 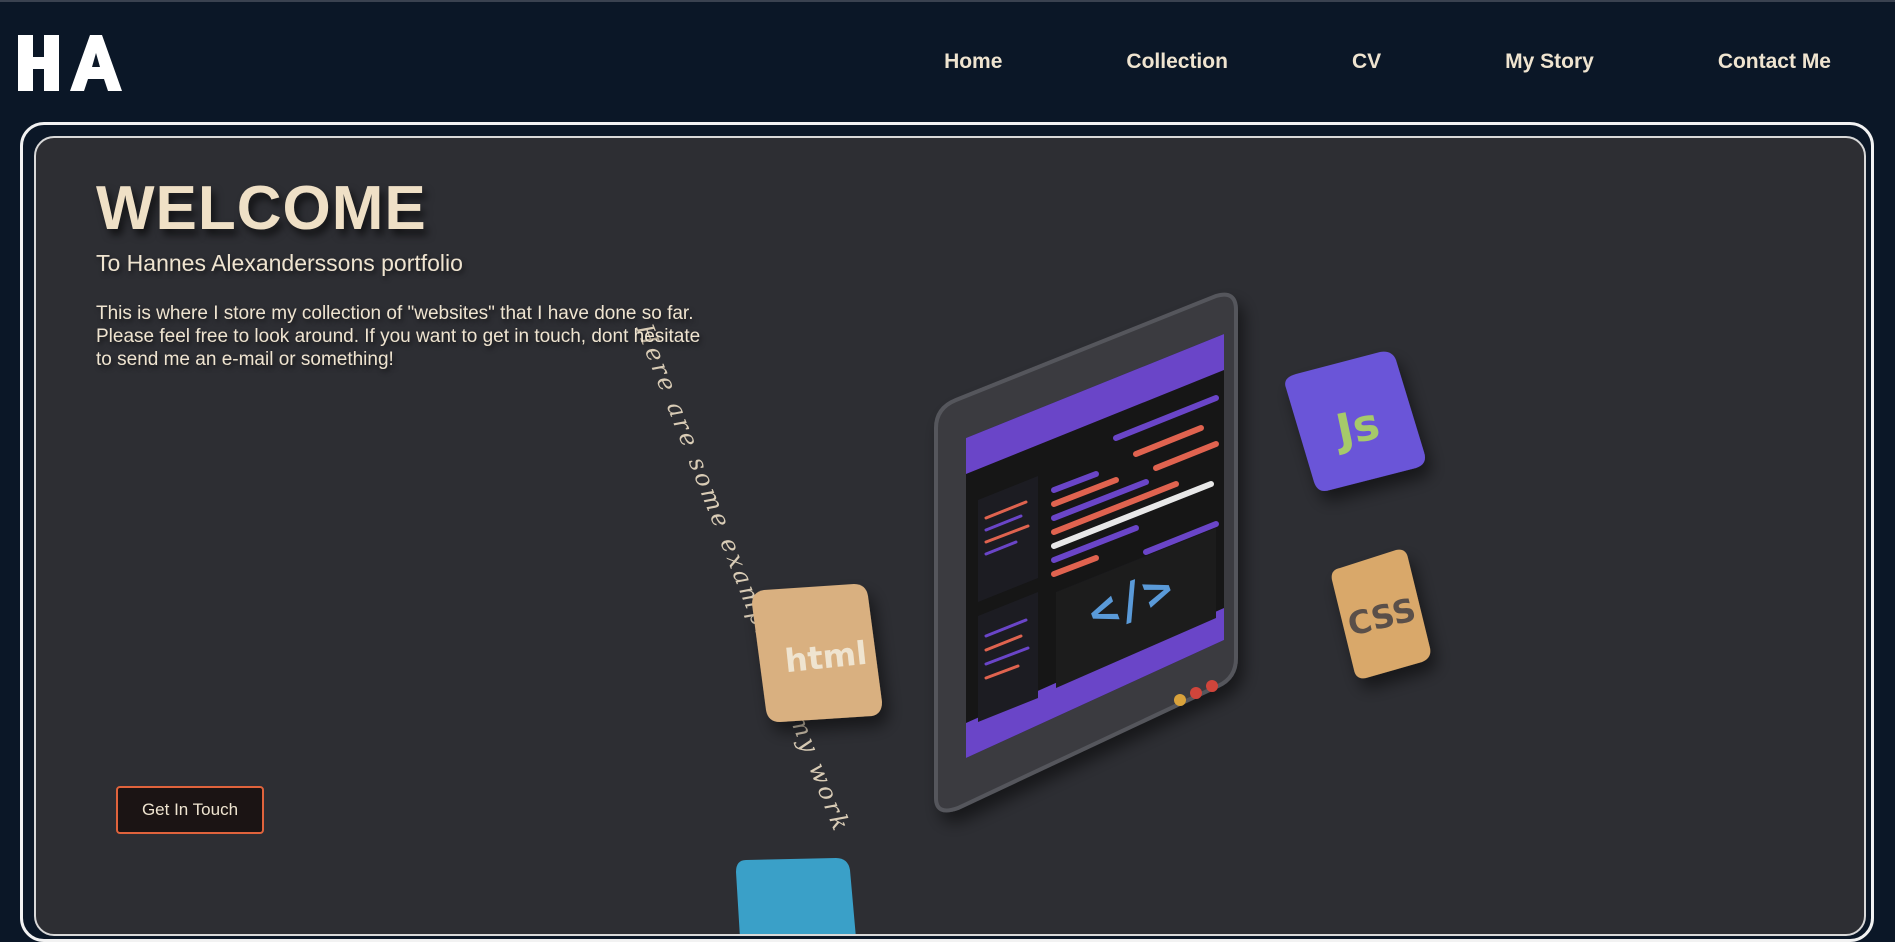 I want to click on monitor-illustration: </>, so click(x=1086, y=552).